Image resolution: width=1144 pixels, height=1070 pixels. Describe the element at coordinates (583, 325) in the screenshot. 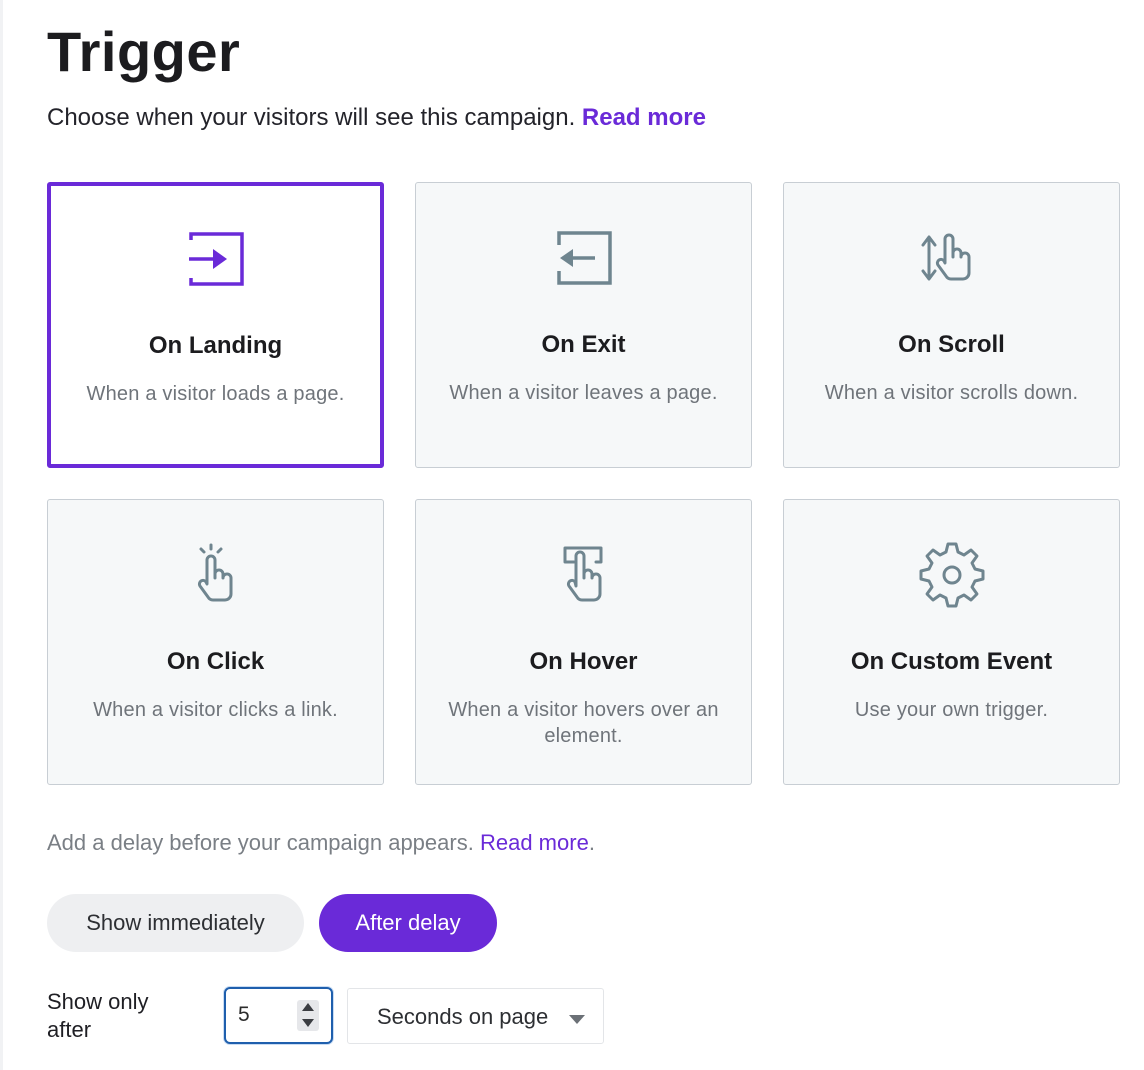

I see `trigger-card-on-exit: On Exit When a visitor leaves a page.` at that location.